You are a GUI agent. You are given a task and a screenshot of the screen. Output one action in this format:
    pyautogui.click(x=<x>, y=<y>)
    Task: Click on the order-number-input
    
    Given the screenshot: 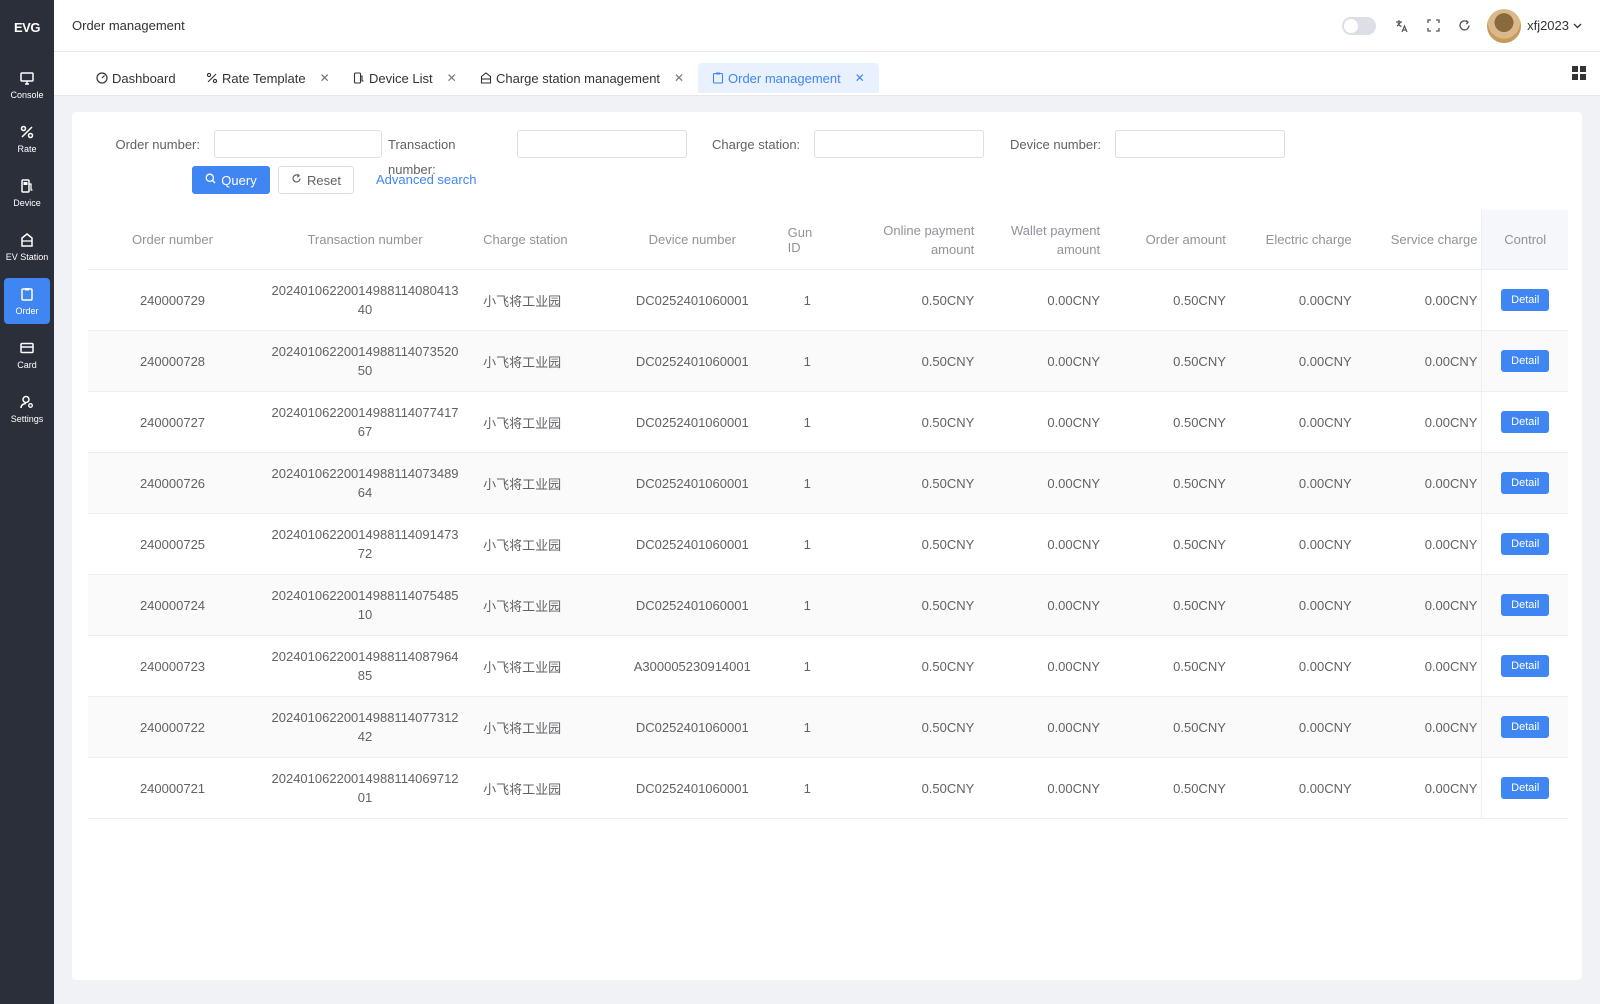 What is the action you would take?
    pyautogui.click(x=298, y=144)
    